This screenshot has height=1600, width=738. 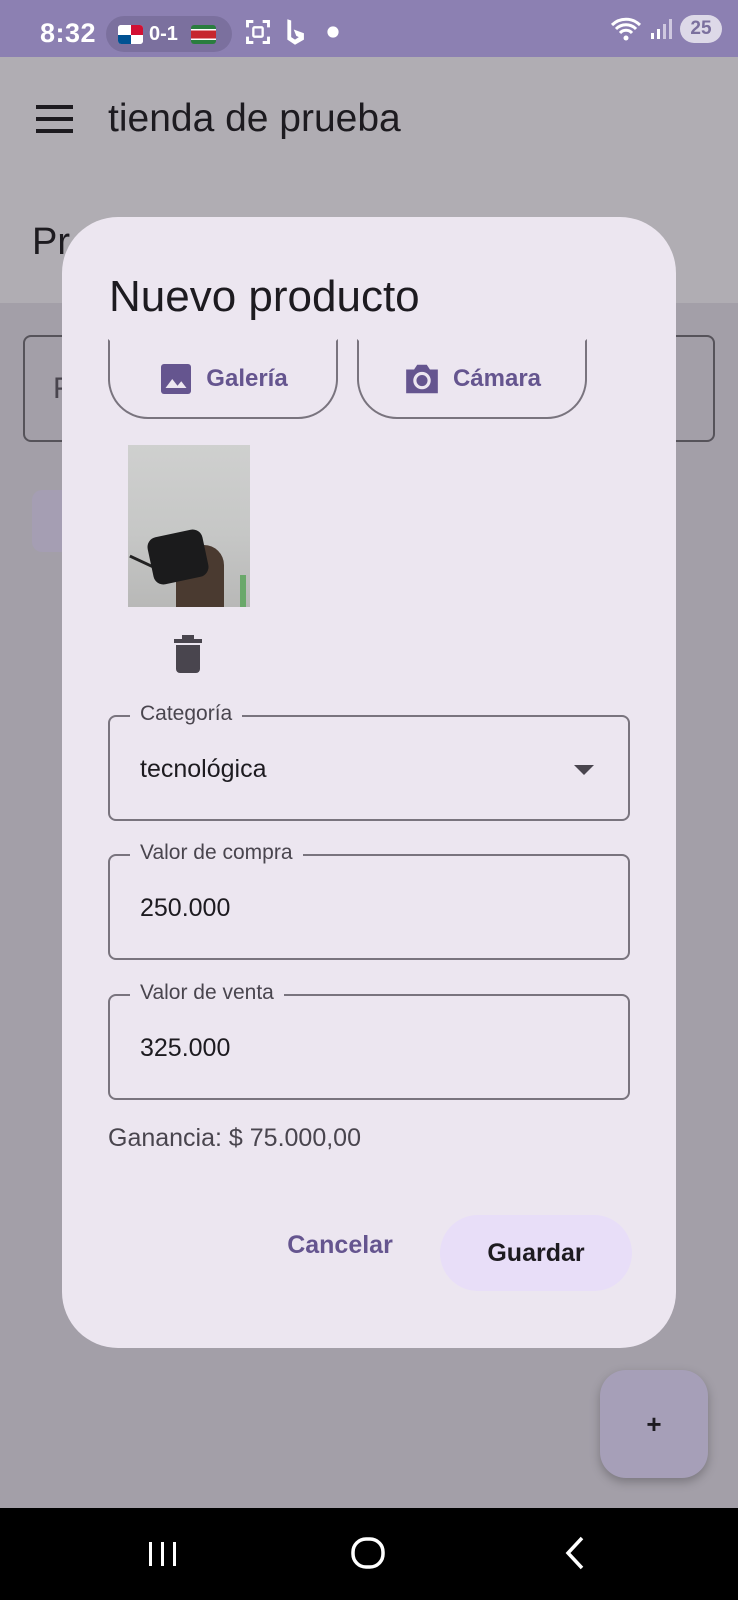 I want to click on image-icon, so click(x=176, y=379).